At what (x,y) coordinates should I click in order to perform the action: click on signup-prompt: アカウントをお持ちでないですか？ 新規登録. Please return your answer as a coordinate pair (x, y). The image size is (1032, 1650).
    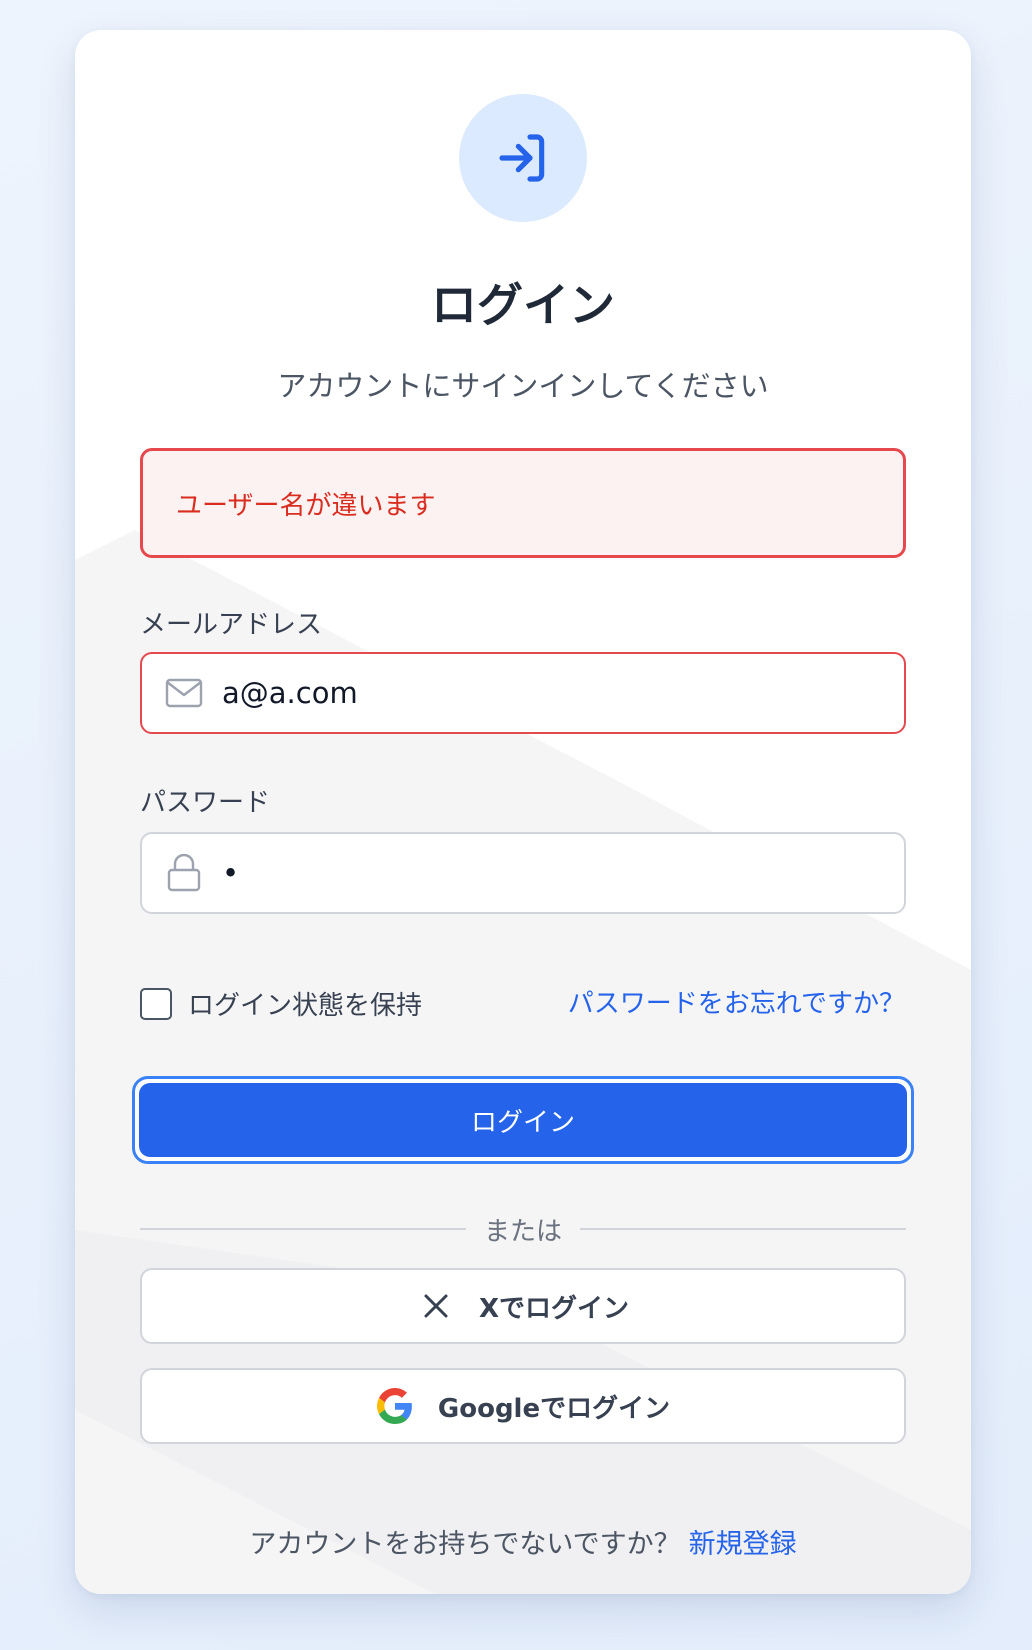
    Looking at the image, I should click on (523, 1541).